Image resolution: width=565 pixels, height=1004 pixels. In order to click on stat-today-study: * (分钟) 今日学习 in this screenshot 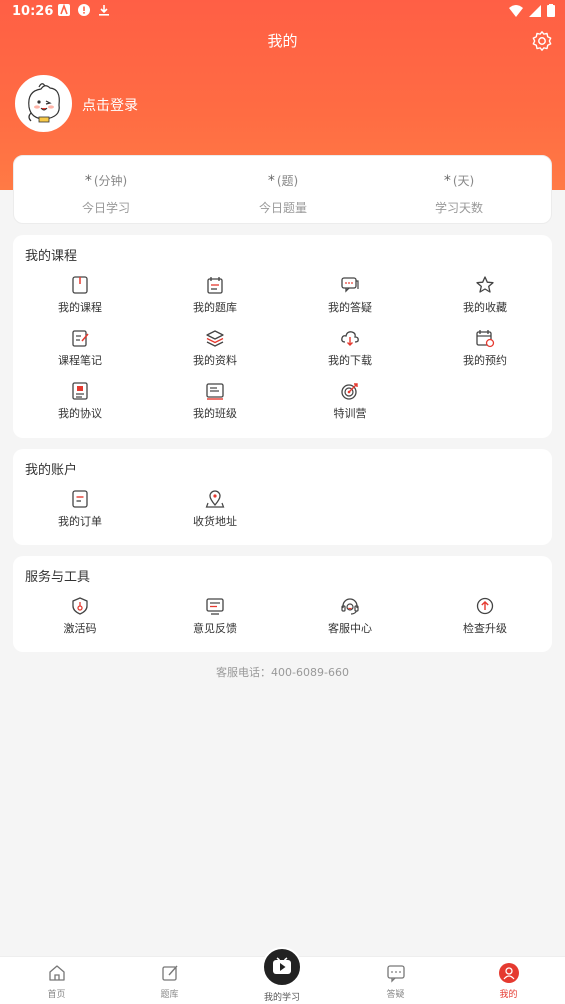, I will do `click(106, 194)`.